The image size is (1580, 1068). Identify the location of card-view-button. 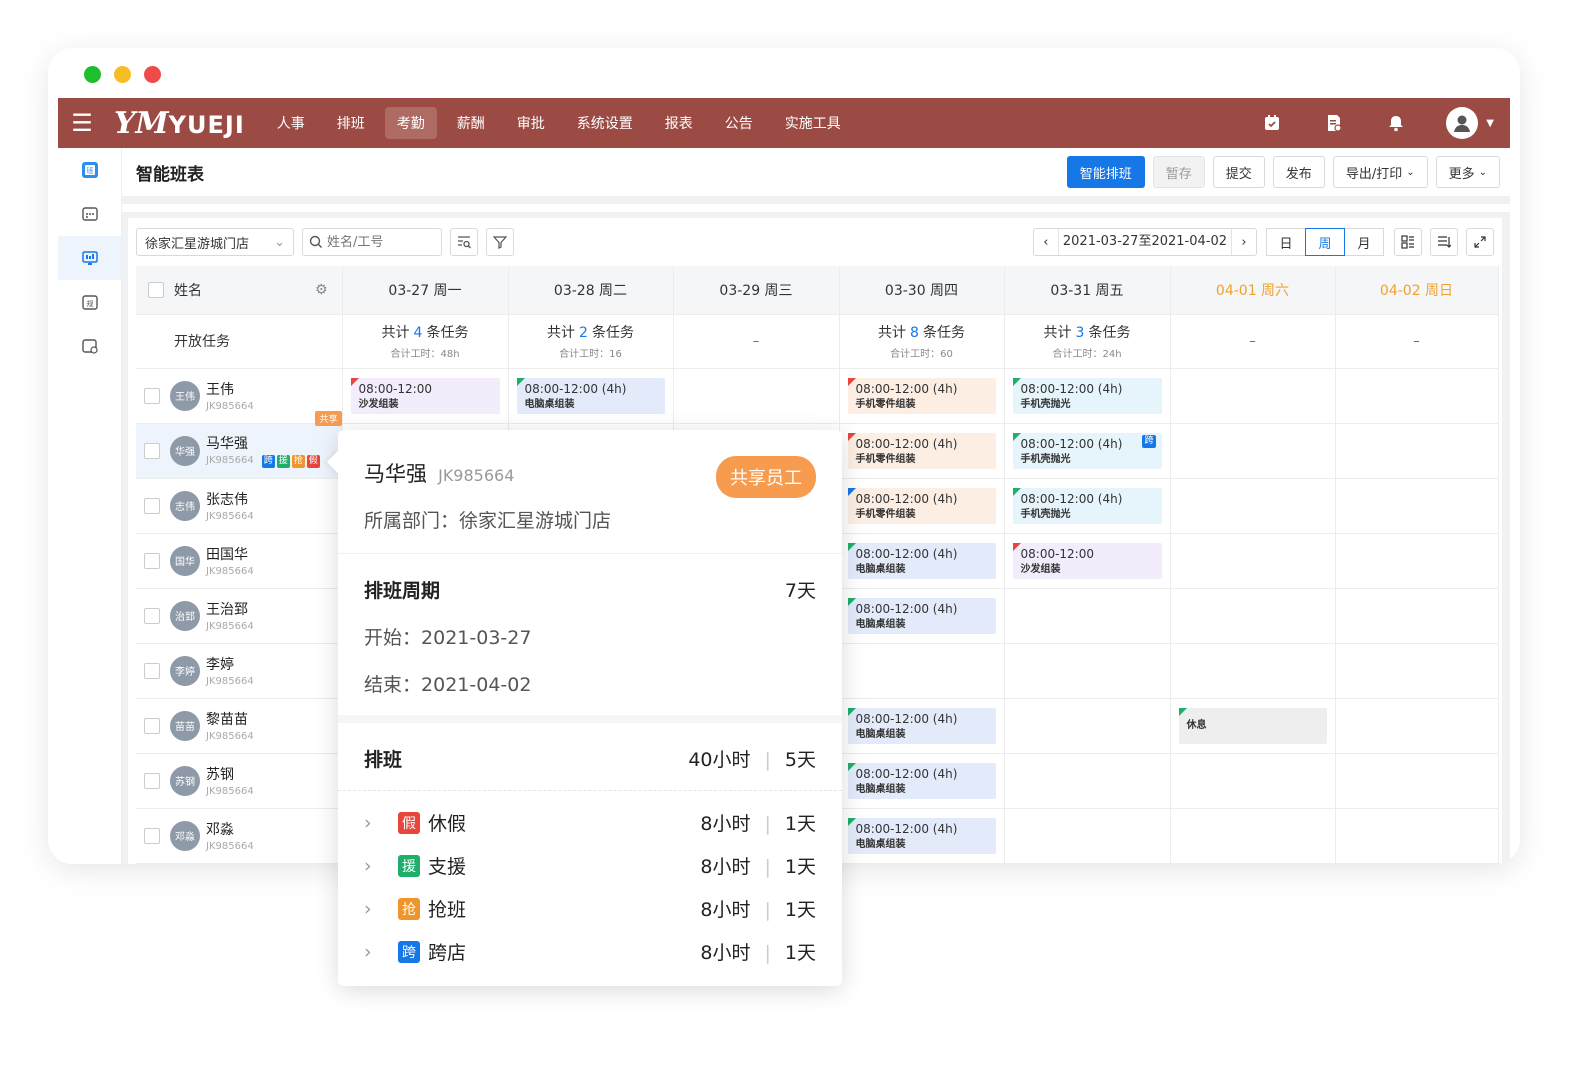
(1408, 242).